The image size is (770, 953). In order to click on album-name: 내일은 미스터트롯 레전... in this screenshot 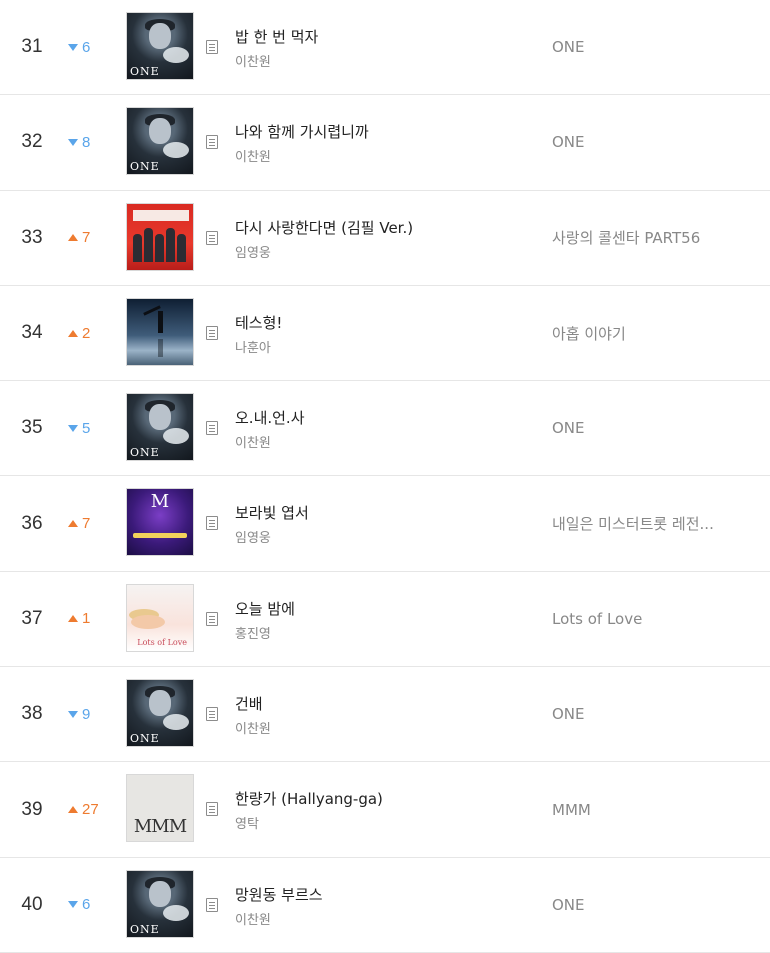, I will do `click(652, 523)`.